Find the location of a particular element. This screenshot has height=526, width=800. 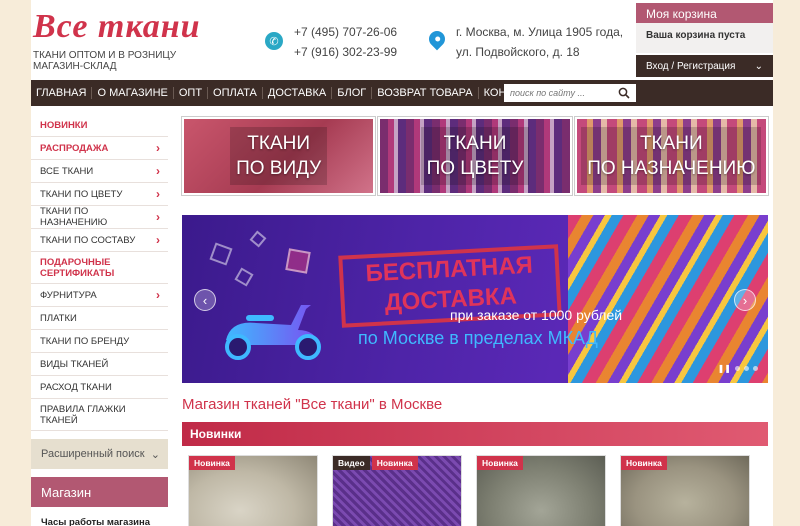

tile-label: ТКАНИ ПО ВИДУ is located at coordinates (279, 156).